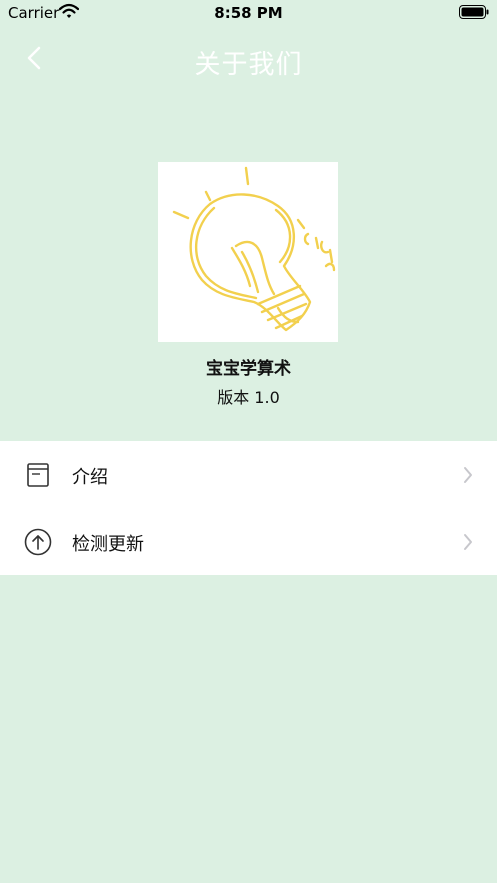 This screenshot has height=883, width=497. I want to click on status-time: 8:58 PM, so click(248, 13).